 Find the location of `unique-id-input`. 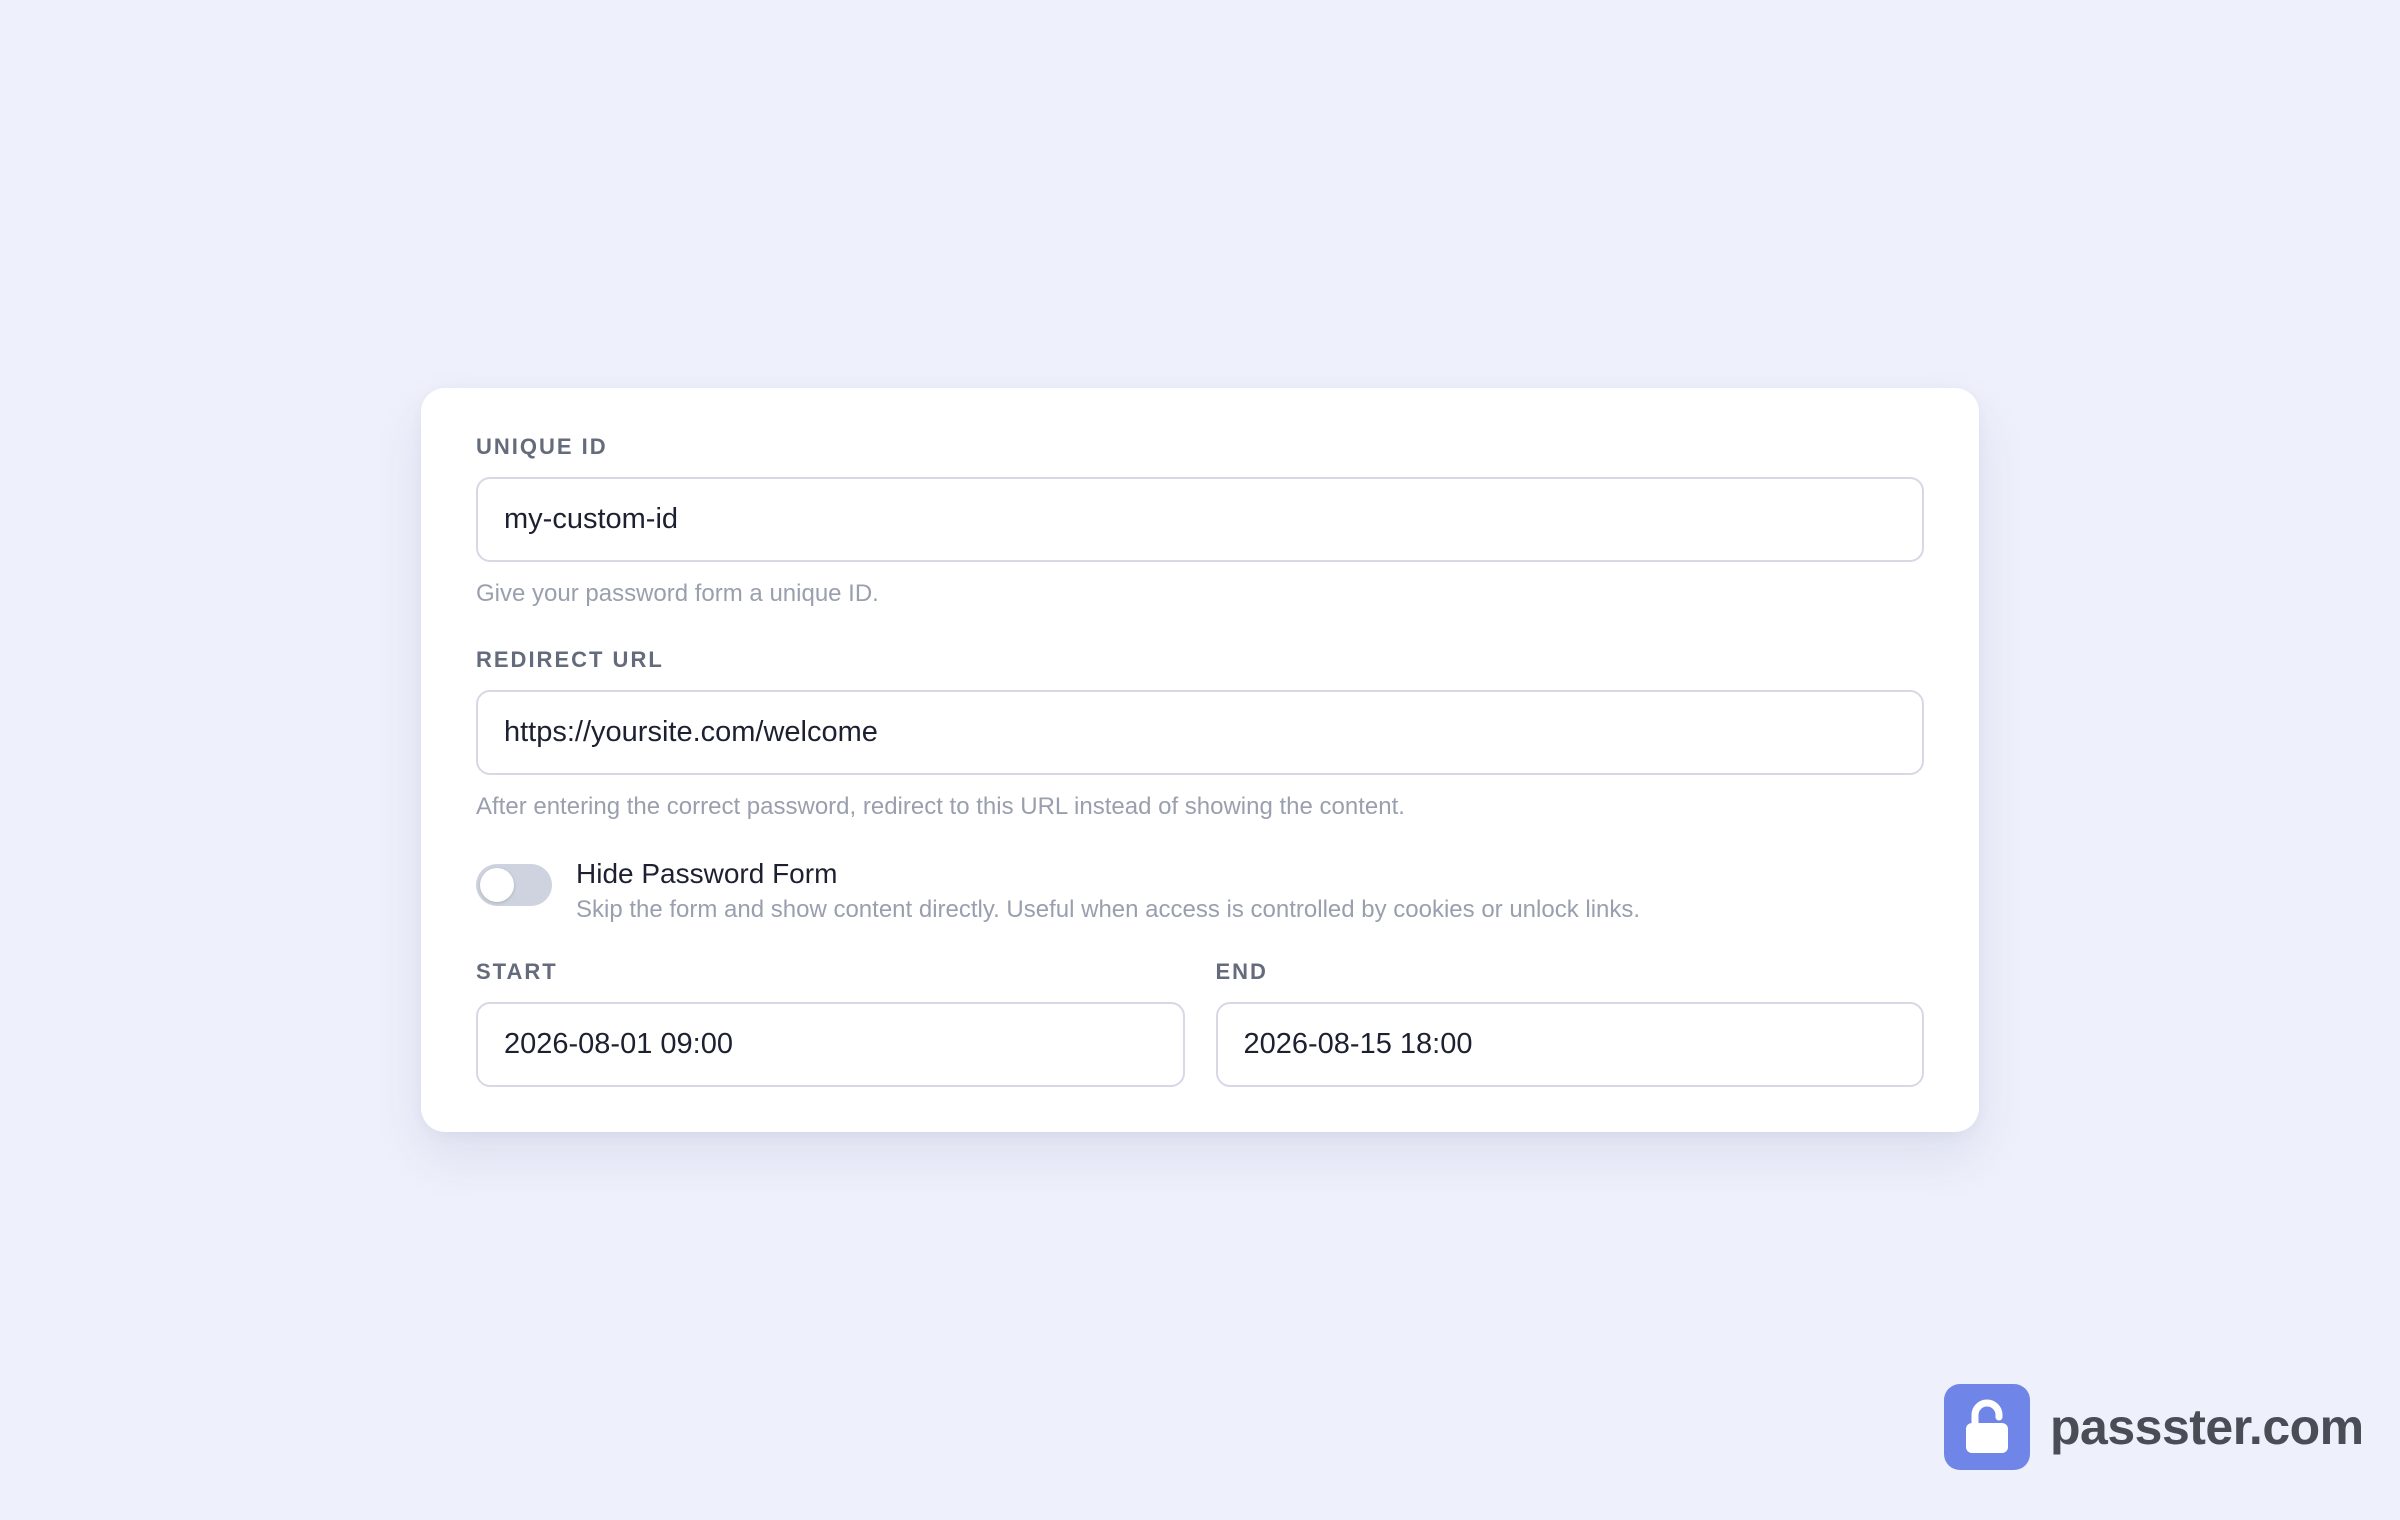

unique-id-input is located at coordinates (1200, 519).